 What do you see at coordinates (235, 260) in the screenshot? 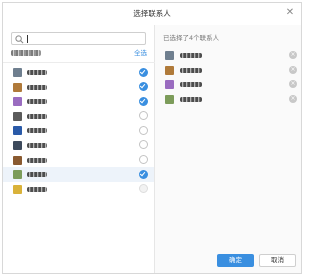
I see `confirm-button: 确定` at bounding box center [235, 260].